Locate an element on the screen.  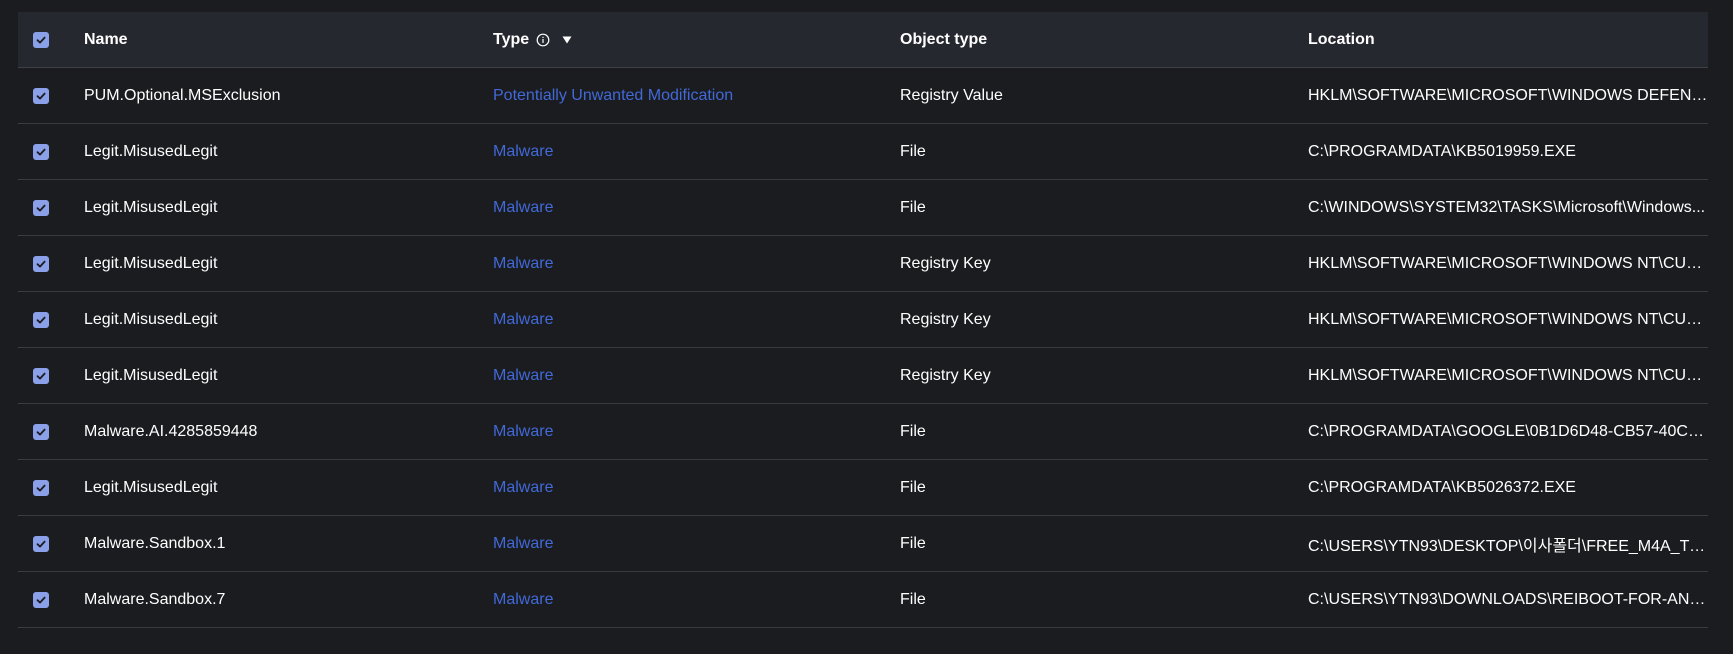
select-all-checkbox is located at coordinates (41, 39).